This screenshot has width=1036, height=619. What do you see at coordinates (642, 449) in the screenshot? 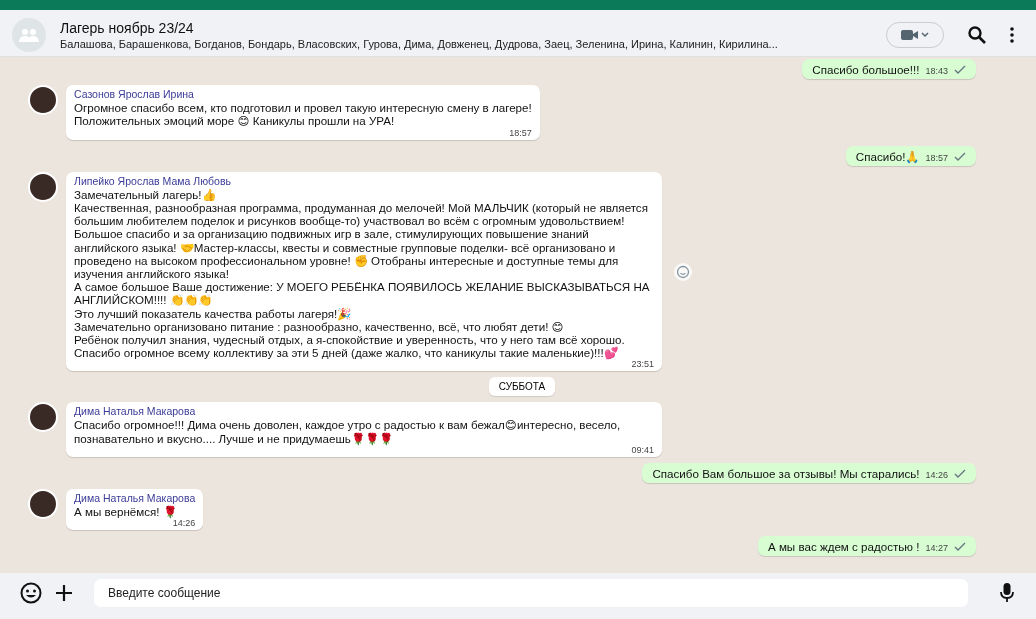
I see `message-time: 09:41` at bounding box center [642, 449].